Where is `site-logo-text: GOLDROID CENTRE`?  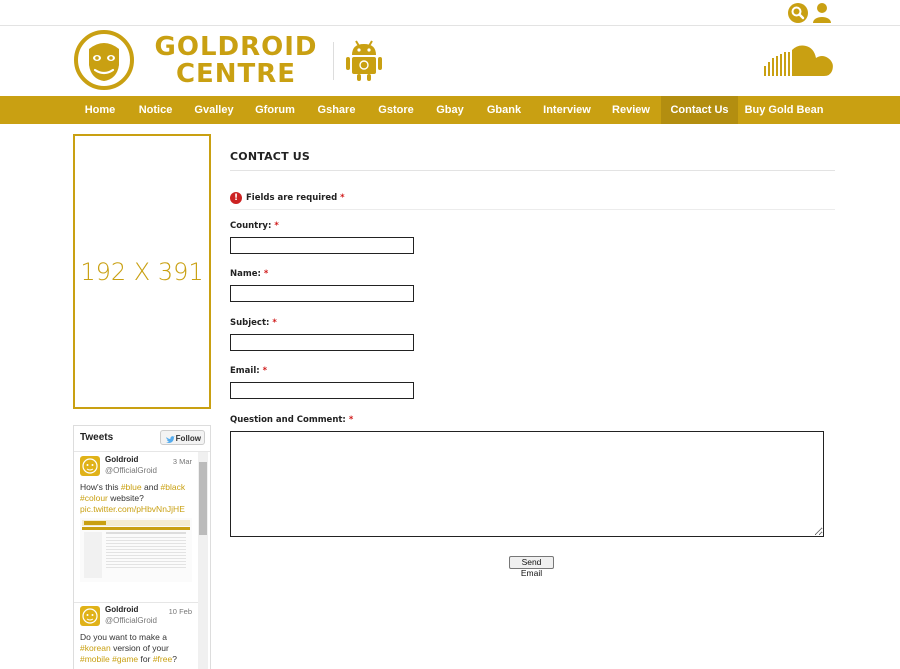 site-logo-text: GOLDROID CENTRE is located at coordinates (236, 61).